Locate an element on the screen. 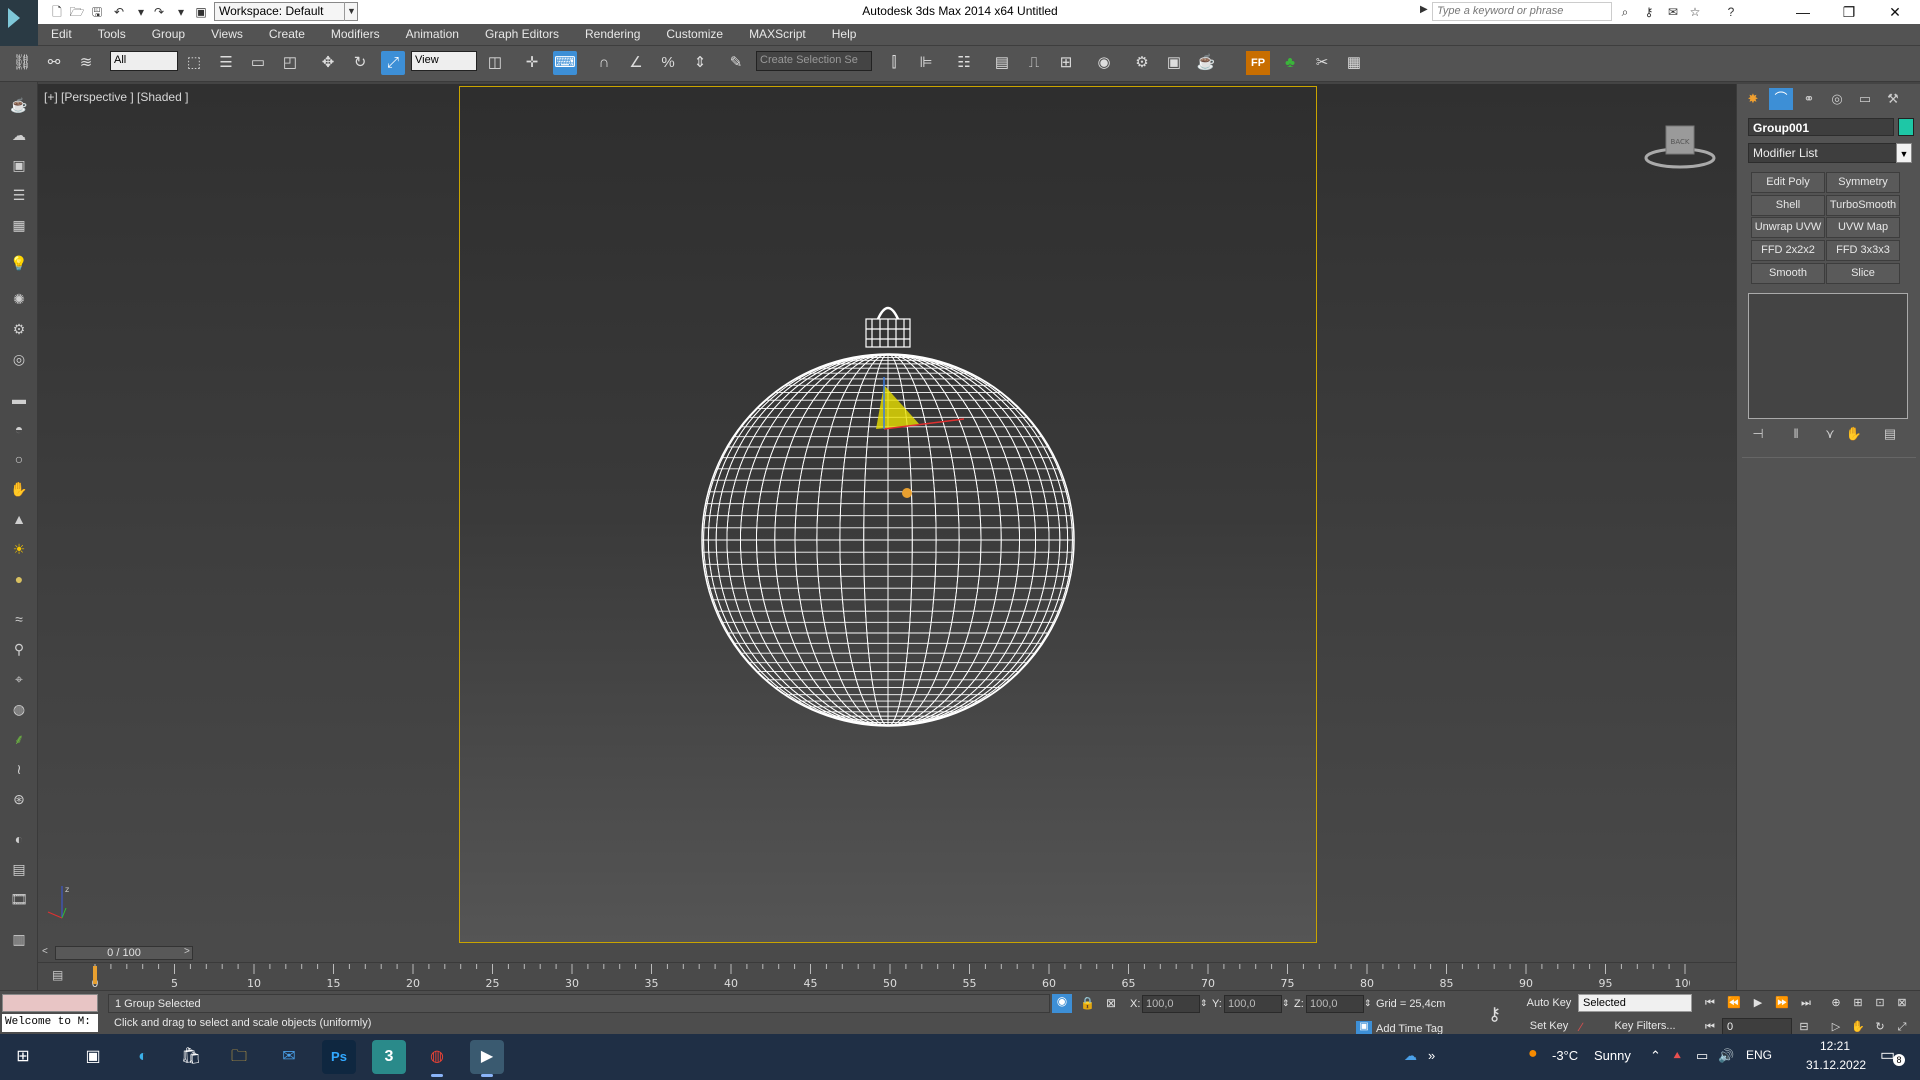 Image resolution: width=1920 pixels, height=1080 pixels. save-icon: 🖫 is located at coordinates (97, 12).